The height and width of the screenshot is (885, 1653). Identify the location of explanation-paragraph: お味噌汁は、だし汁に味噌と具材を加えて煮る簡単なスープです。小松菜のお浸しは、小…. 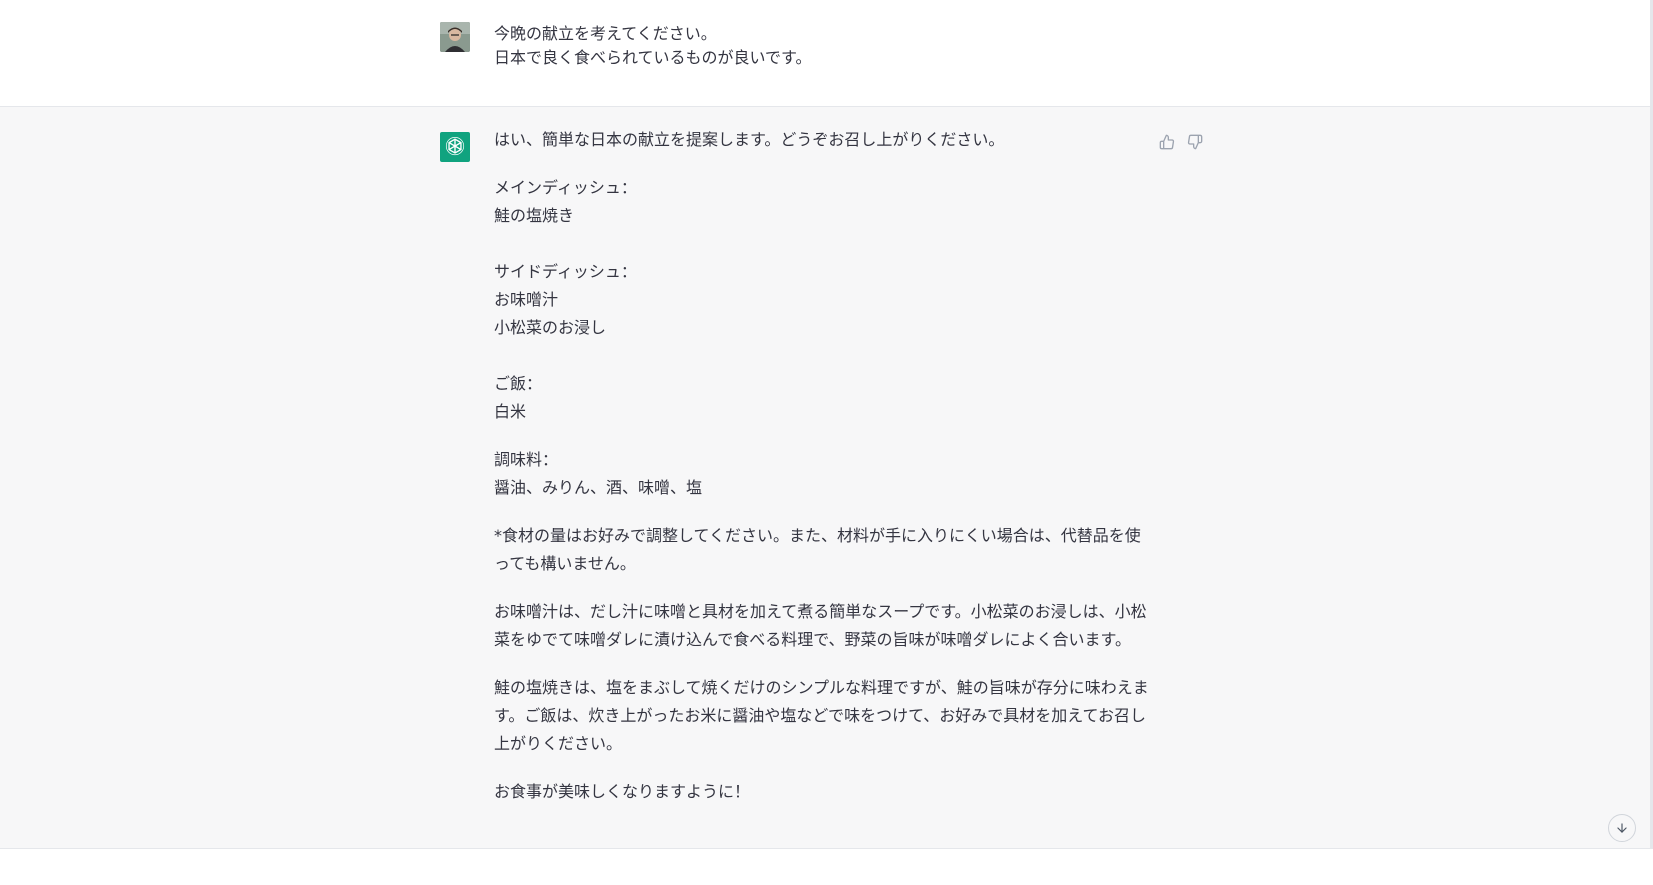
(820, 625).